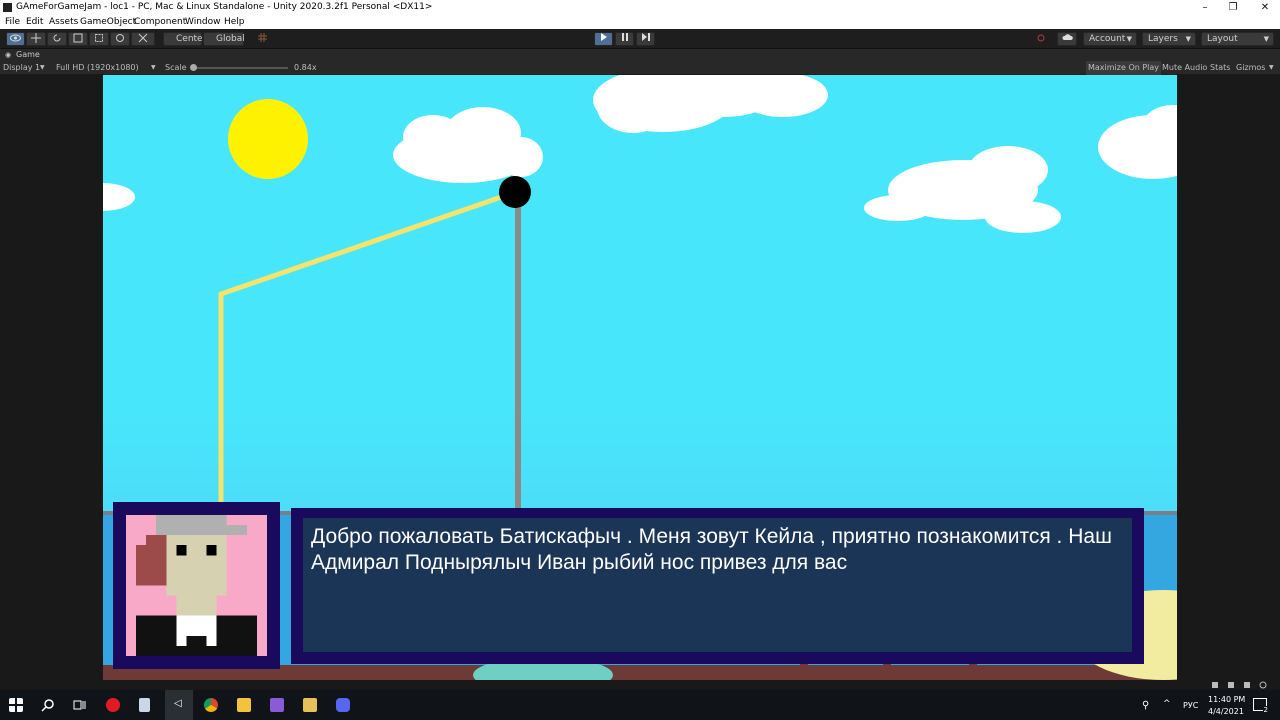 This screenshot has width=1280, height=720. I want to click on account-label: Account, so click(1107, 39).